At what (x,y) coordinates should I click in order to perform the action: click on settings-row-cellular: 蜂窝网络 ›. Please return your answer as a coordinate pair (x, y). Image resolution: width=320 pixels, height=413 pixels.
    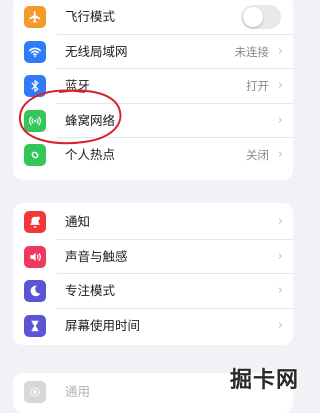
    Looking at the image, I should click on (153, 121).